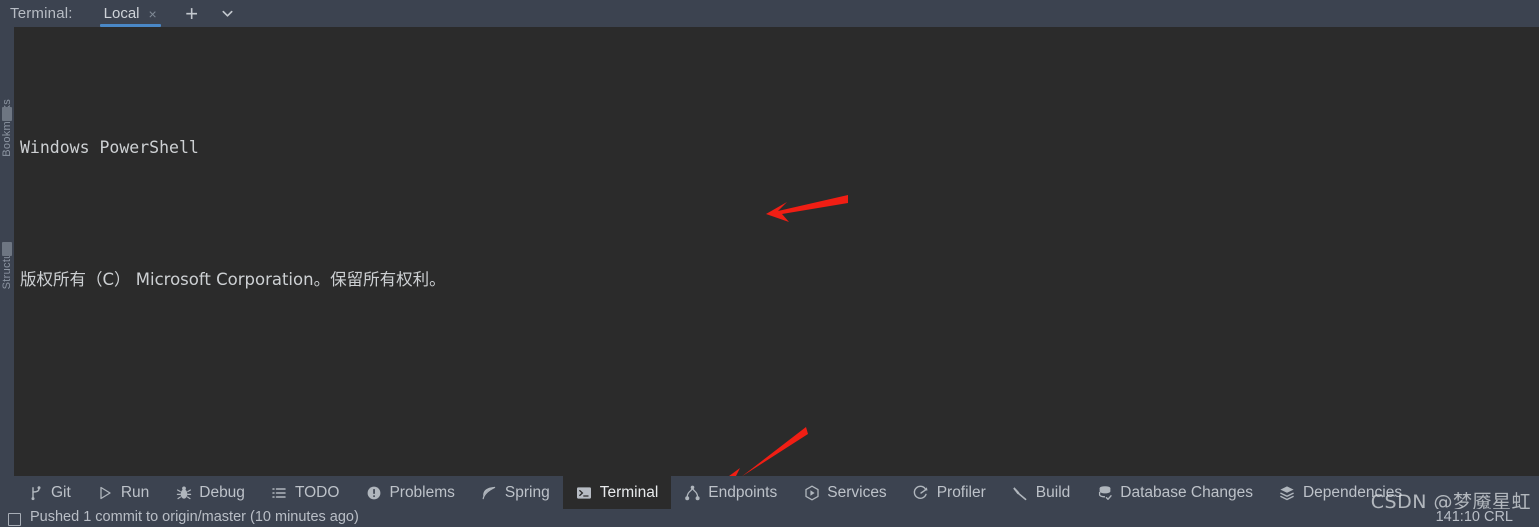 This screenshot has width=1539, height=527. I want to click on rail-handle-bookmarks, so click(7, 114).